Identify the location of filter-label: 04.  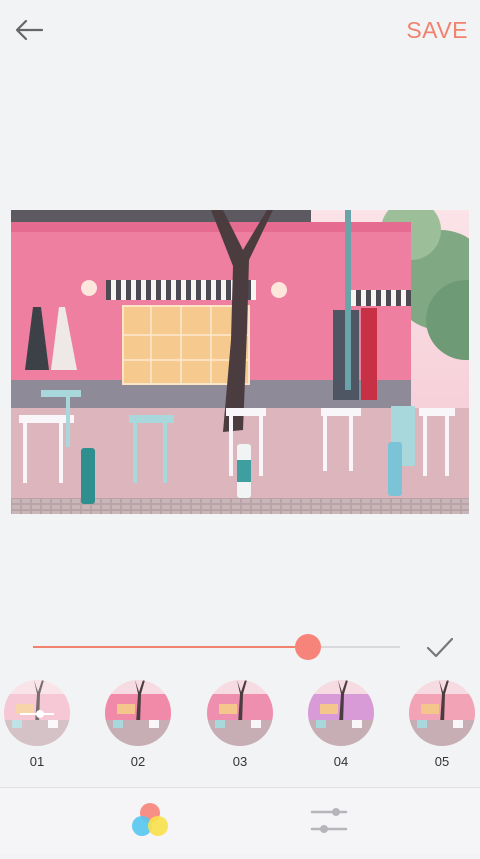
(341, 761).